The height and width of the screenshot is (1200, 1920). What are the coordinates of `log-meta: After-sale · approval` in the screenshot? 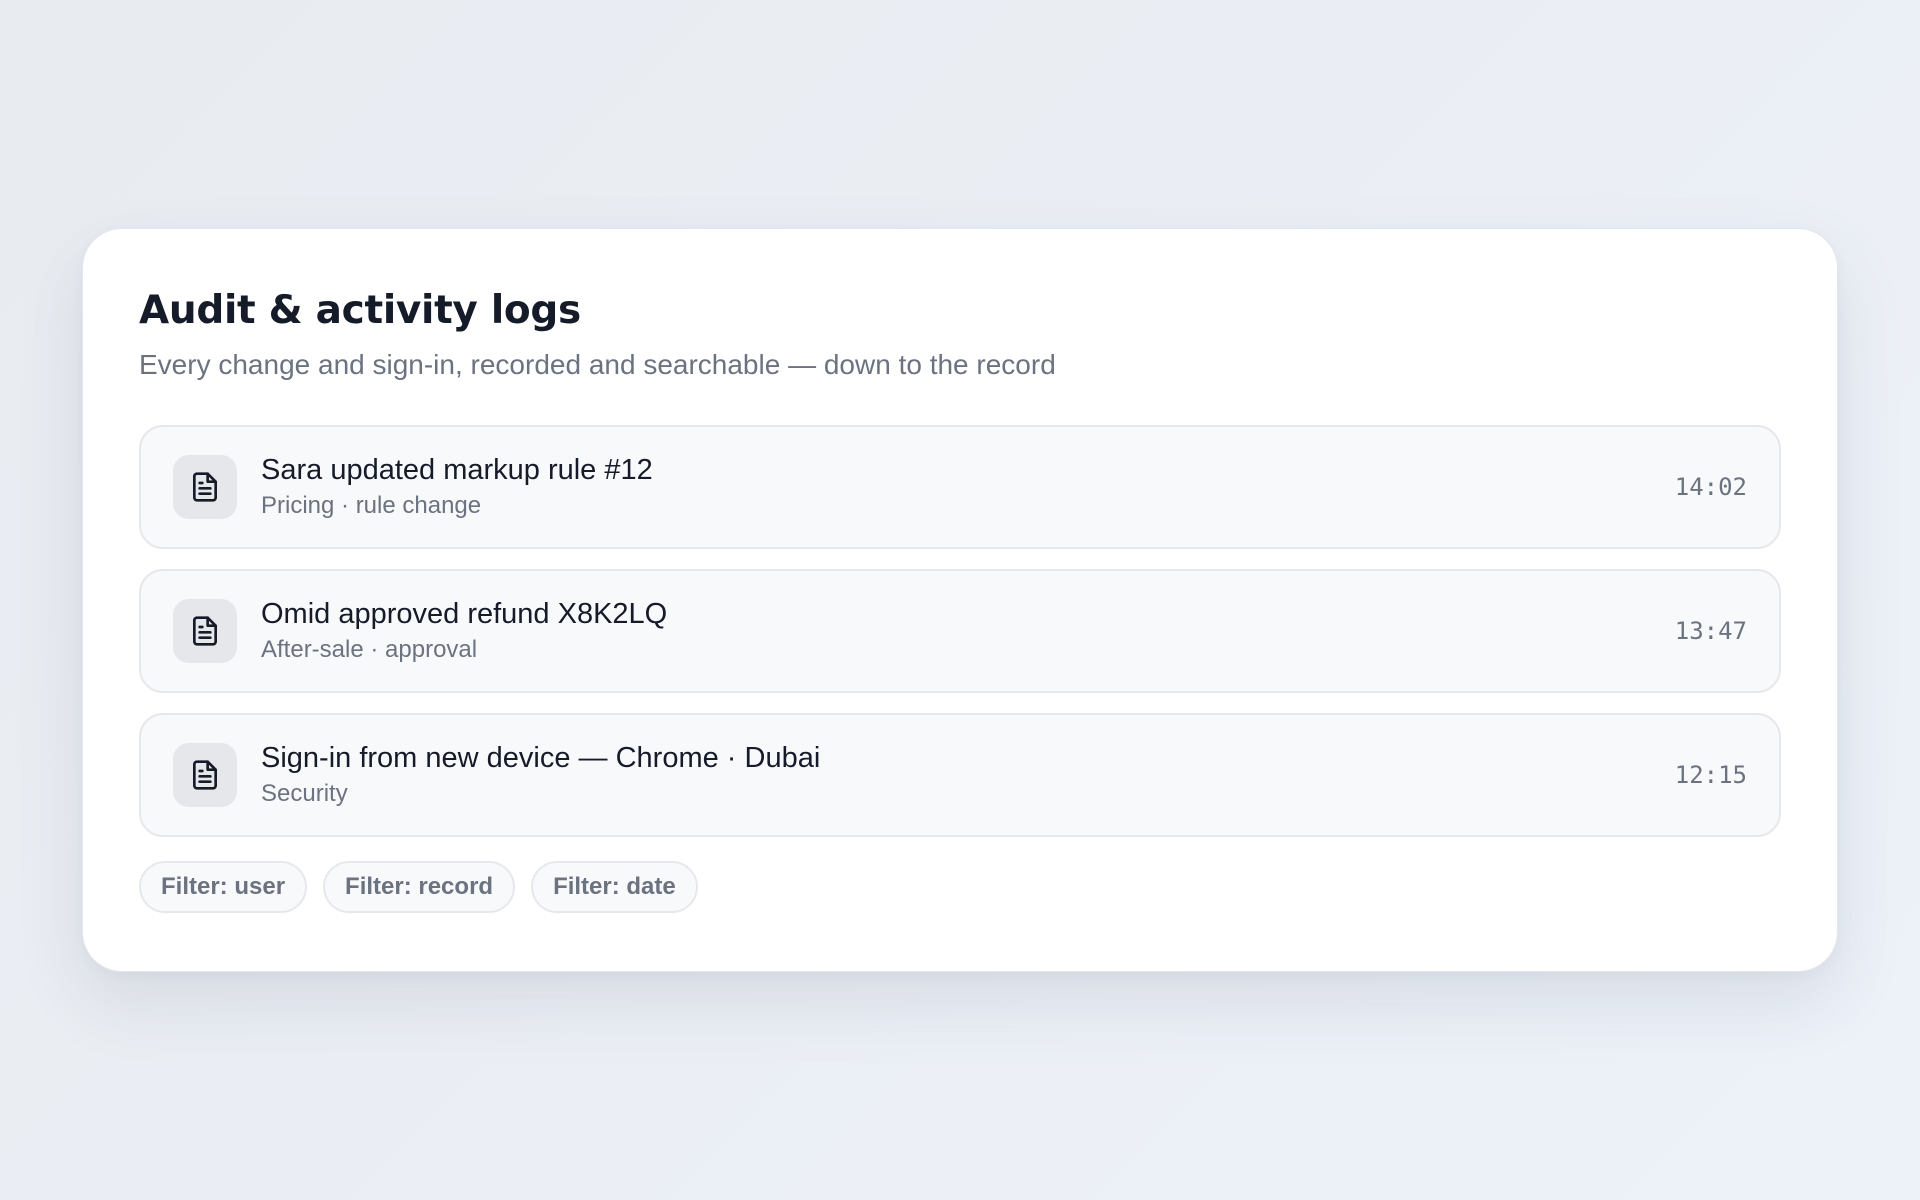 It's located at (369, 649).